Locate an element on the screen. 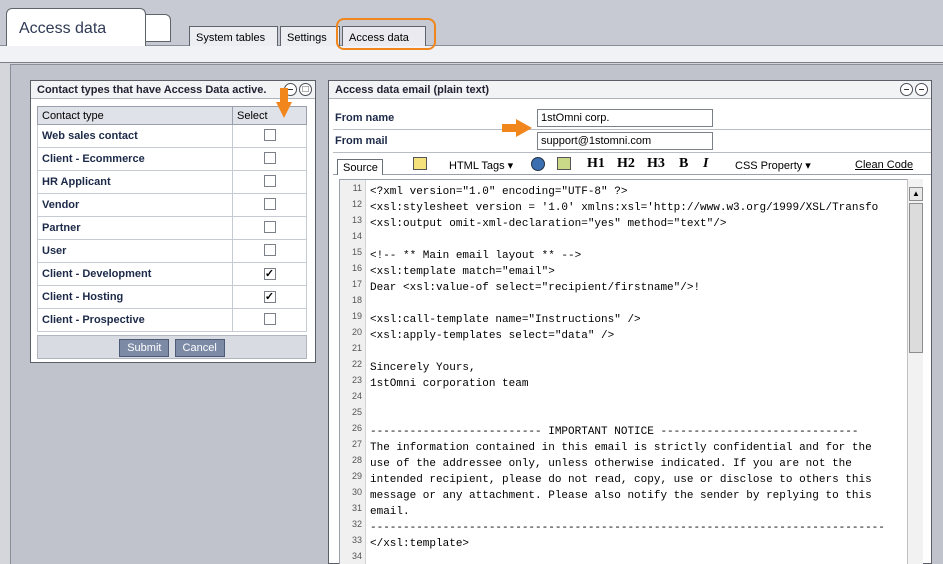 The height and width of the screenshot is (564, 943). image-icon is located at coordinates (564, 163).